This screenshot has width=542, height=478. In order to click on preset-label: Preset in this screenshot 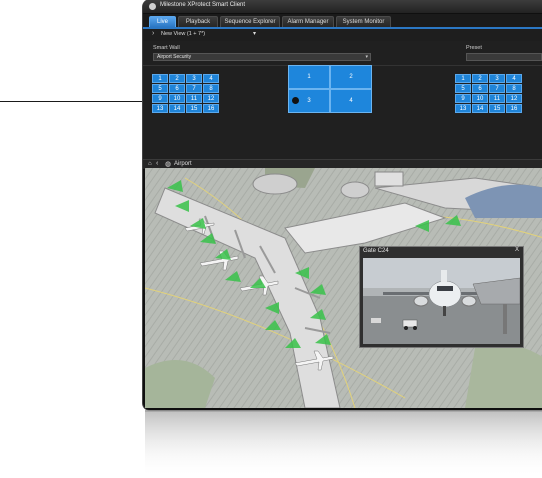, I will do `click(474, 48)`.